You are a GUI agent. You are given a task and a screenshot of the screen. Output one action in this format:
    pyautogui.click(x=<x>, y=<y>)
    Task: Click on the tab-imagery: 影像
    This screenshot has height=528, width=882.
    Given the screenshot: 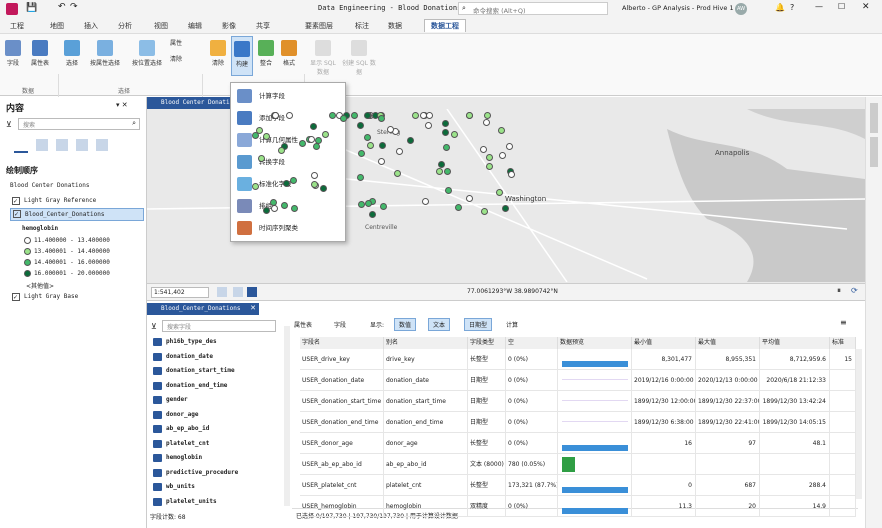 What is the action you would take?
    pyautogui.click(x=229, y=26)
    